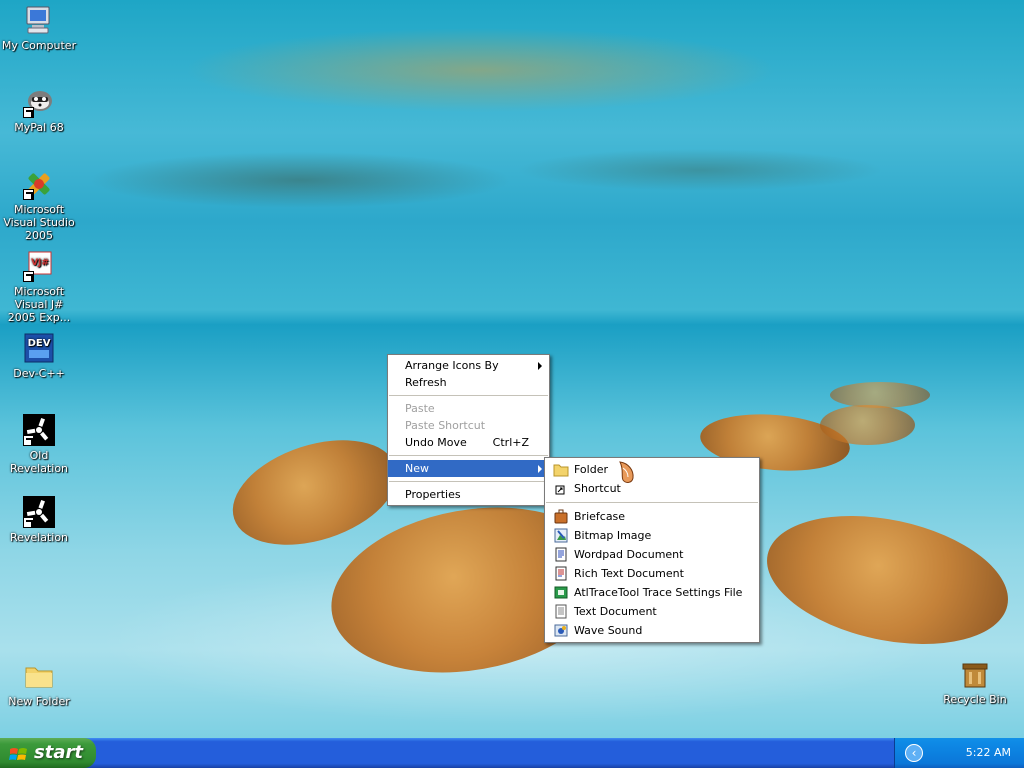  Describe the element at coordinates (468, 468) in the screenshot. I see `menu-item-new: New` at that location.